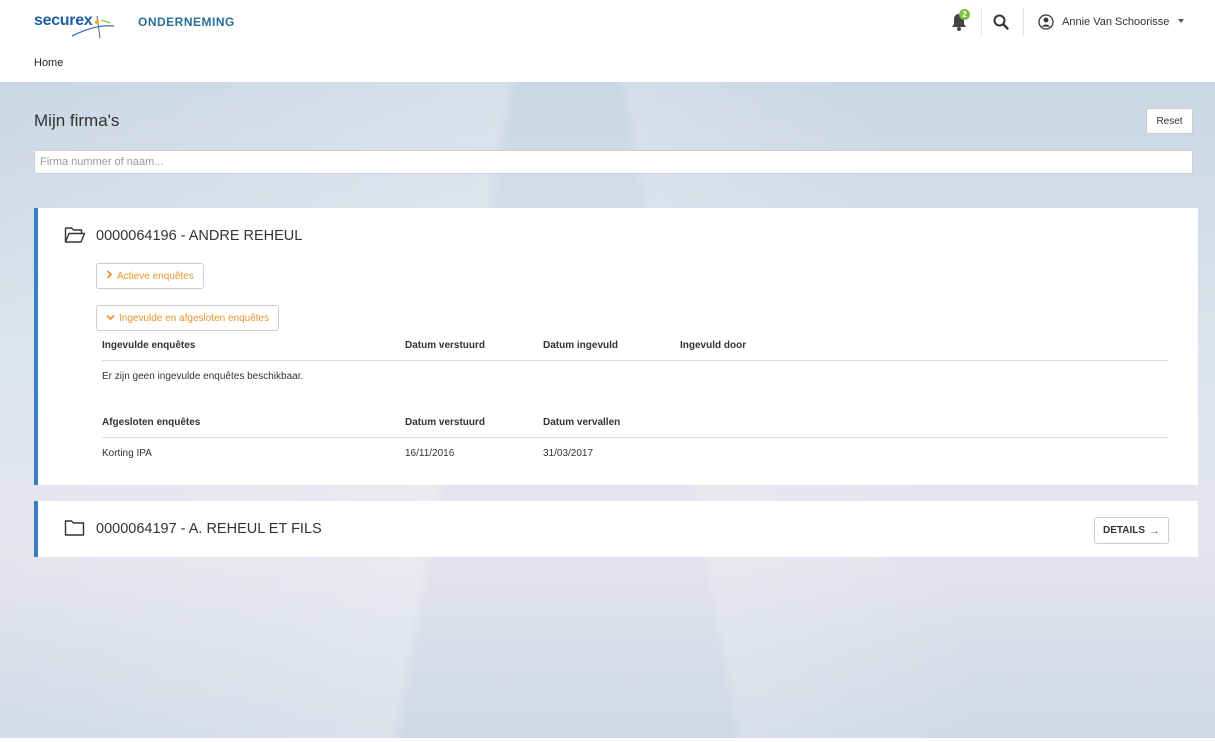  What do you see at coordinates (613, 162) in the screenshot?
I see `company-search-input` at bounding box center [613, 162].